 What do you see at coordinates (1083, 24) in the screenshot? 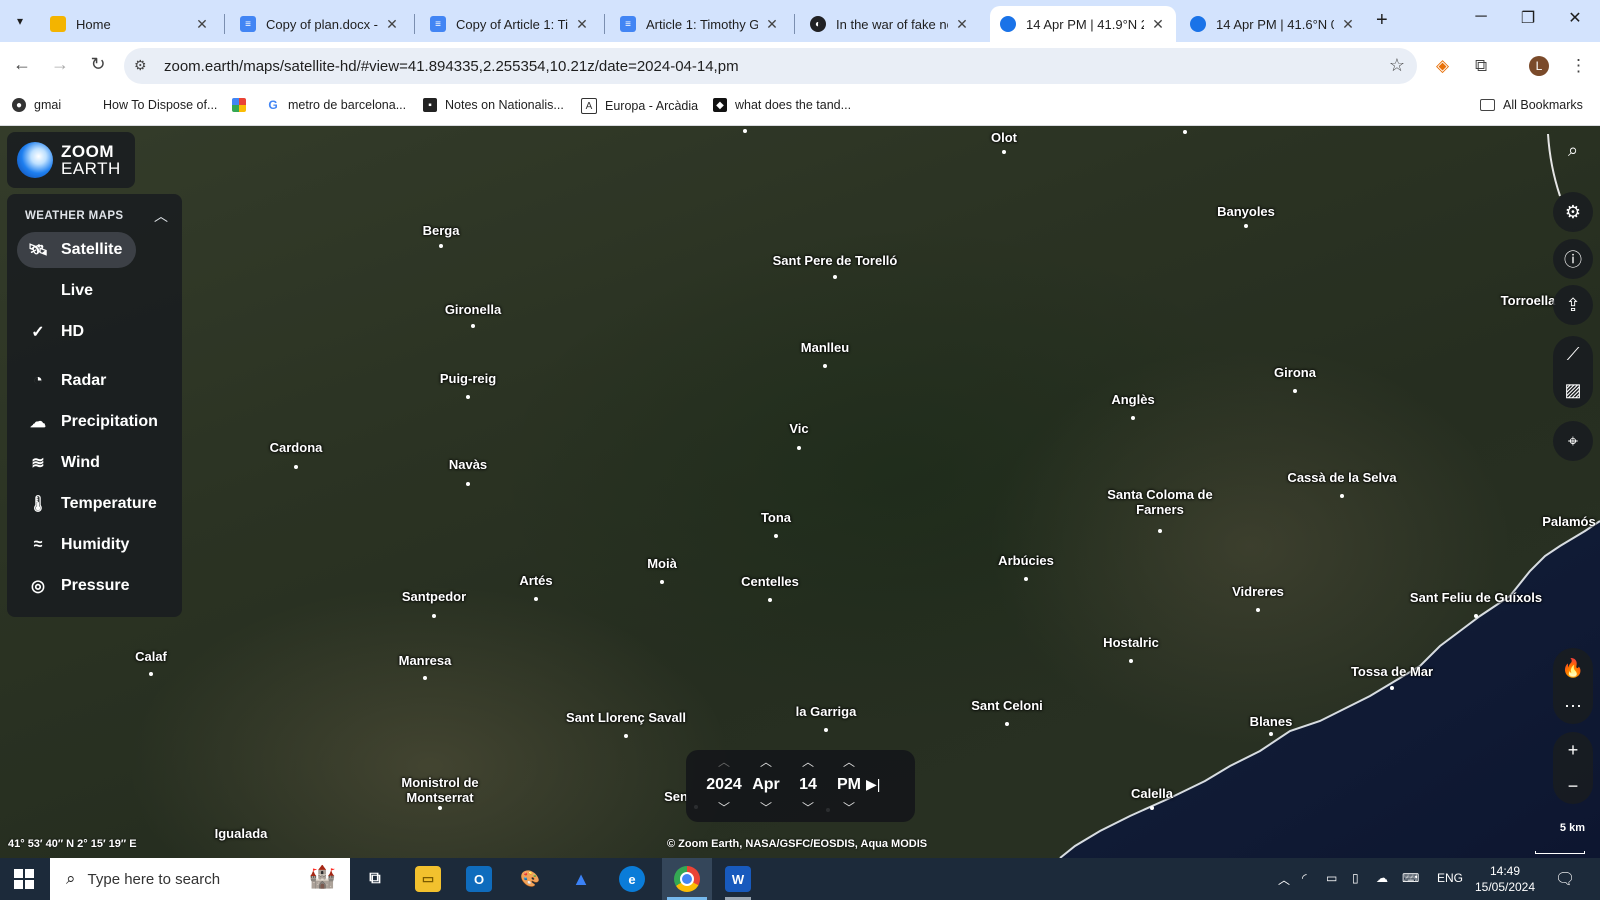
I see `tab-zoom-earth-active: 14 Apr PM | 41.9°N 2 ✕` at bounding box center [1083, 24].